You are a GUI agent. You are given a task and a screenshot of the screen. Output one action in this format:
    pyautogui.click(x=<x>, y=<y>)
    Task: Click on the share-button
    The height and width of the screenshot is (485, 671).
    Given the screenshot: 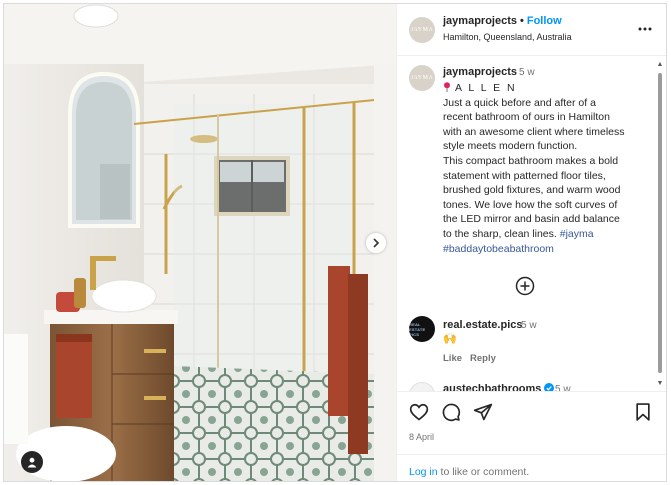 What is the action you would take?
    pyautogui.click(x=483, y=412)
    